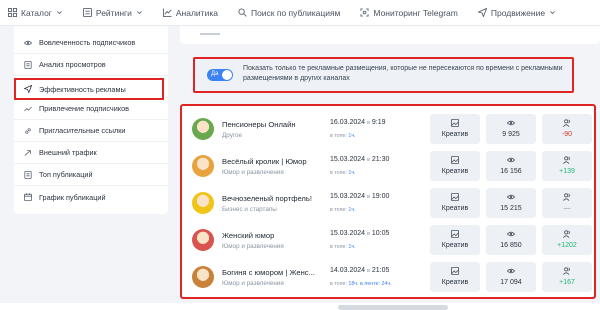 This screenshot has height=310, width=600. I want to click on sidebar-item-subscribers: Привлечение подписчиков, so click(91, 109).